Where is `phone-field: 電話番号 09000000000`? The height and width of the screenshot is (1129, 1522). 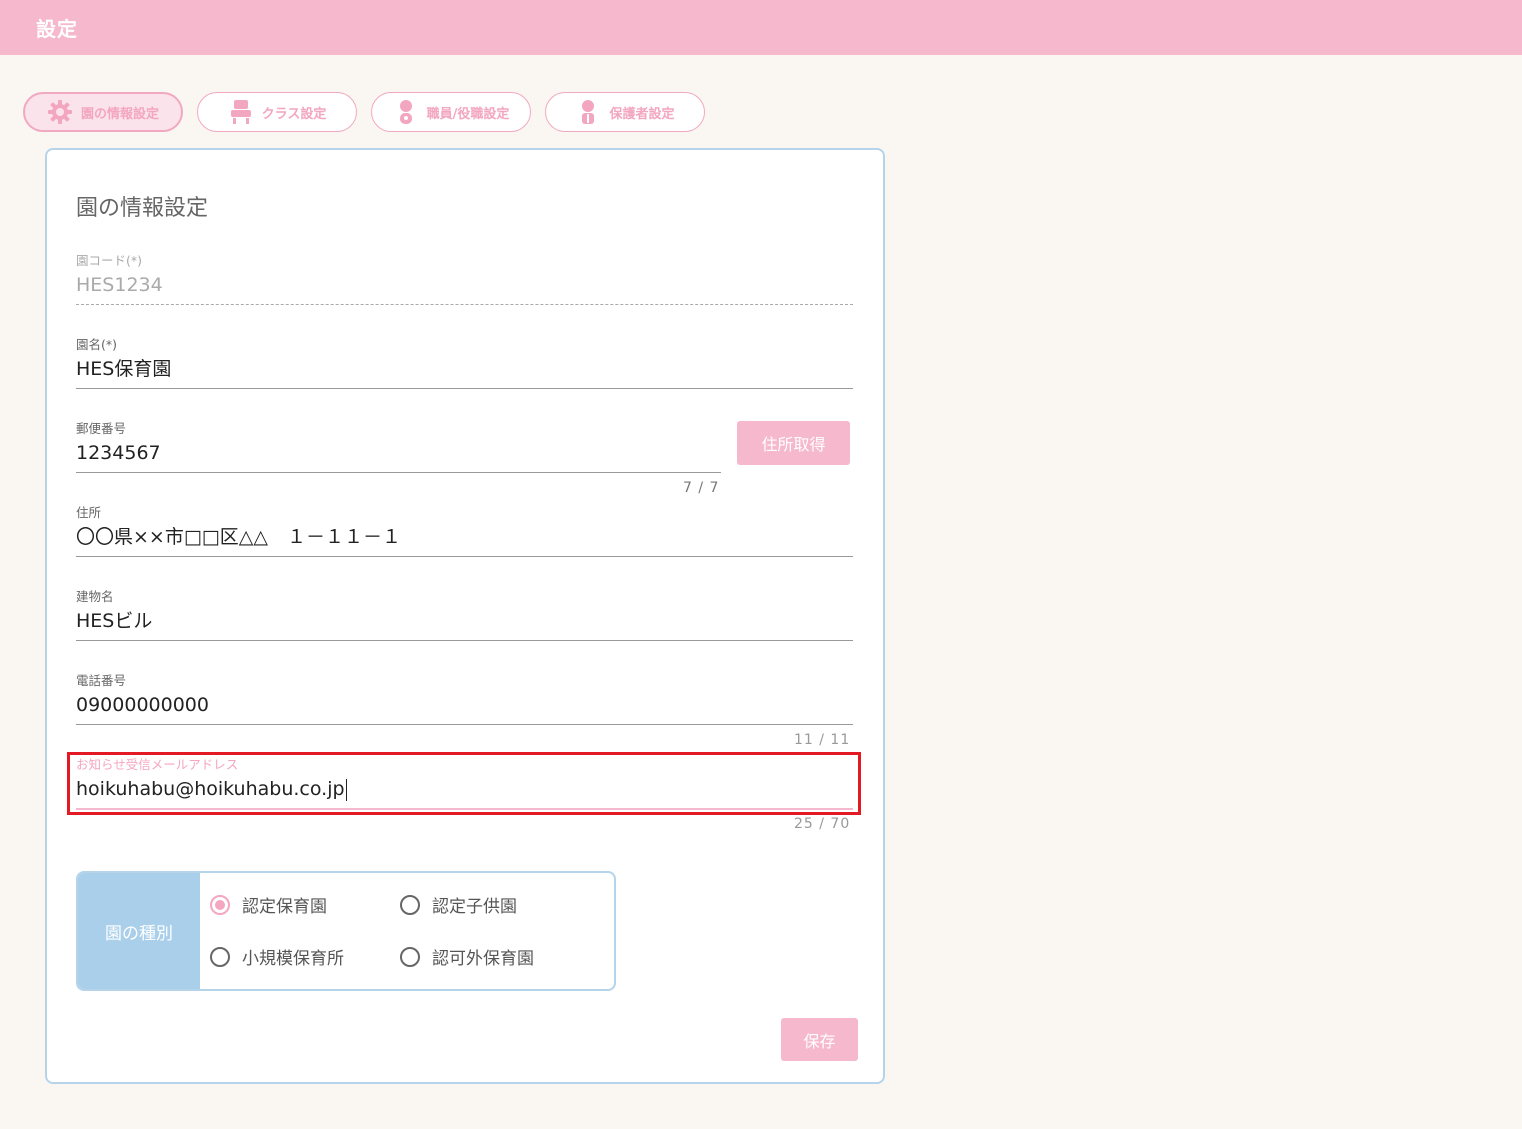 phone-field: 電話番号 09000000000 is located at coordinates (464, 698).